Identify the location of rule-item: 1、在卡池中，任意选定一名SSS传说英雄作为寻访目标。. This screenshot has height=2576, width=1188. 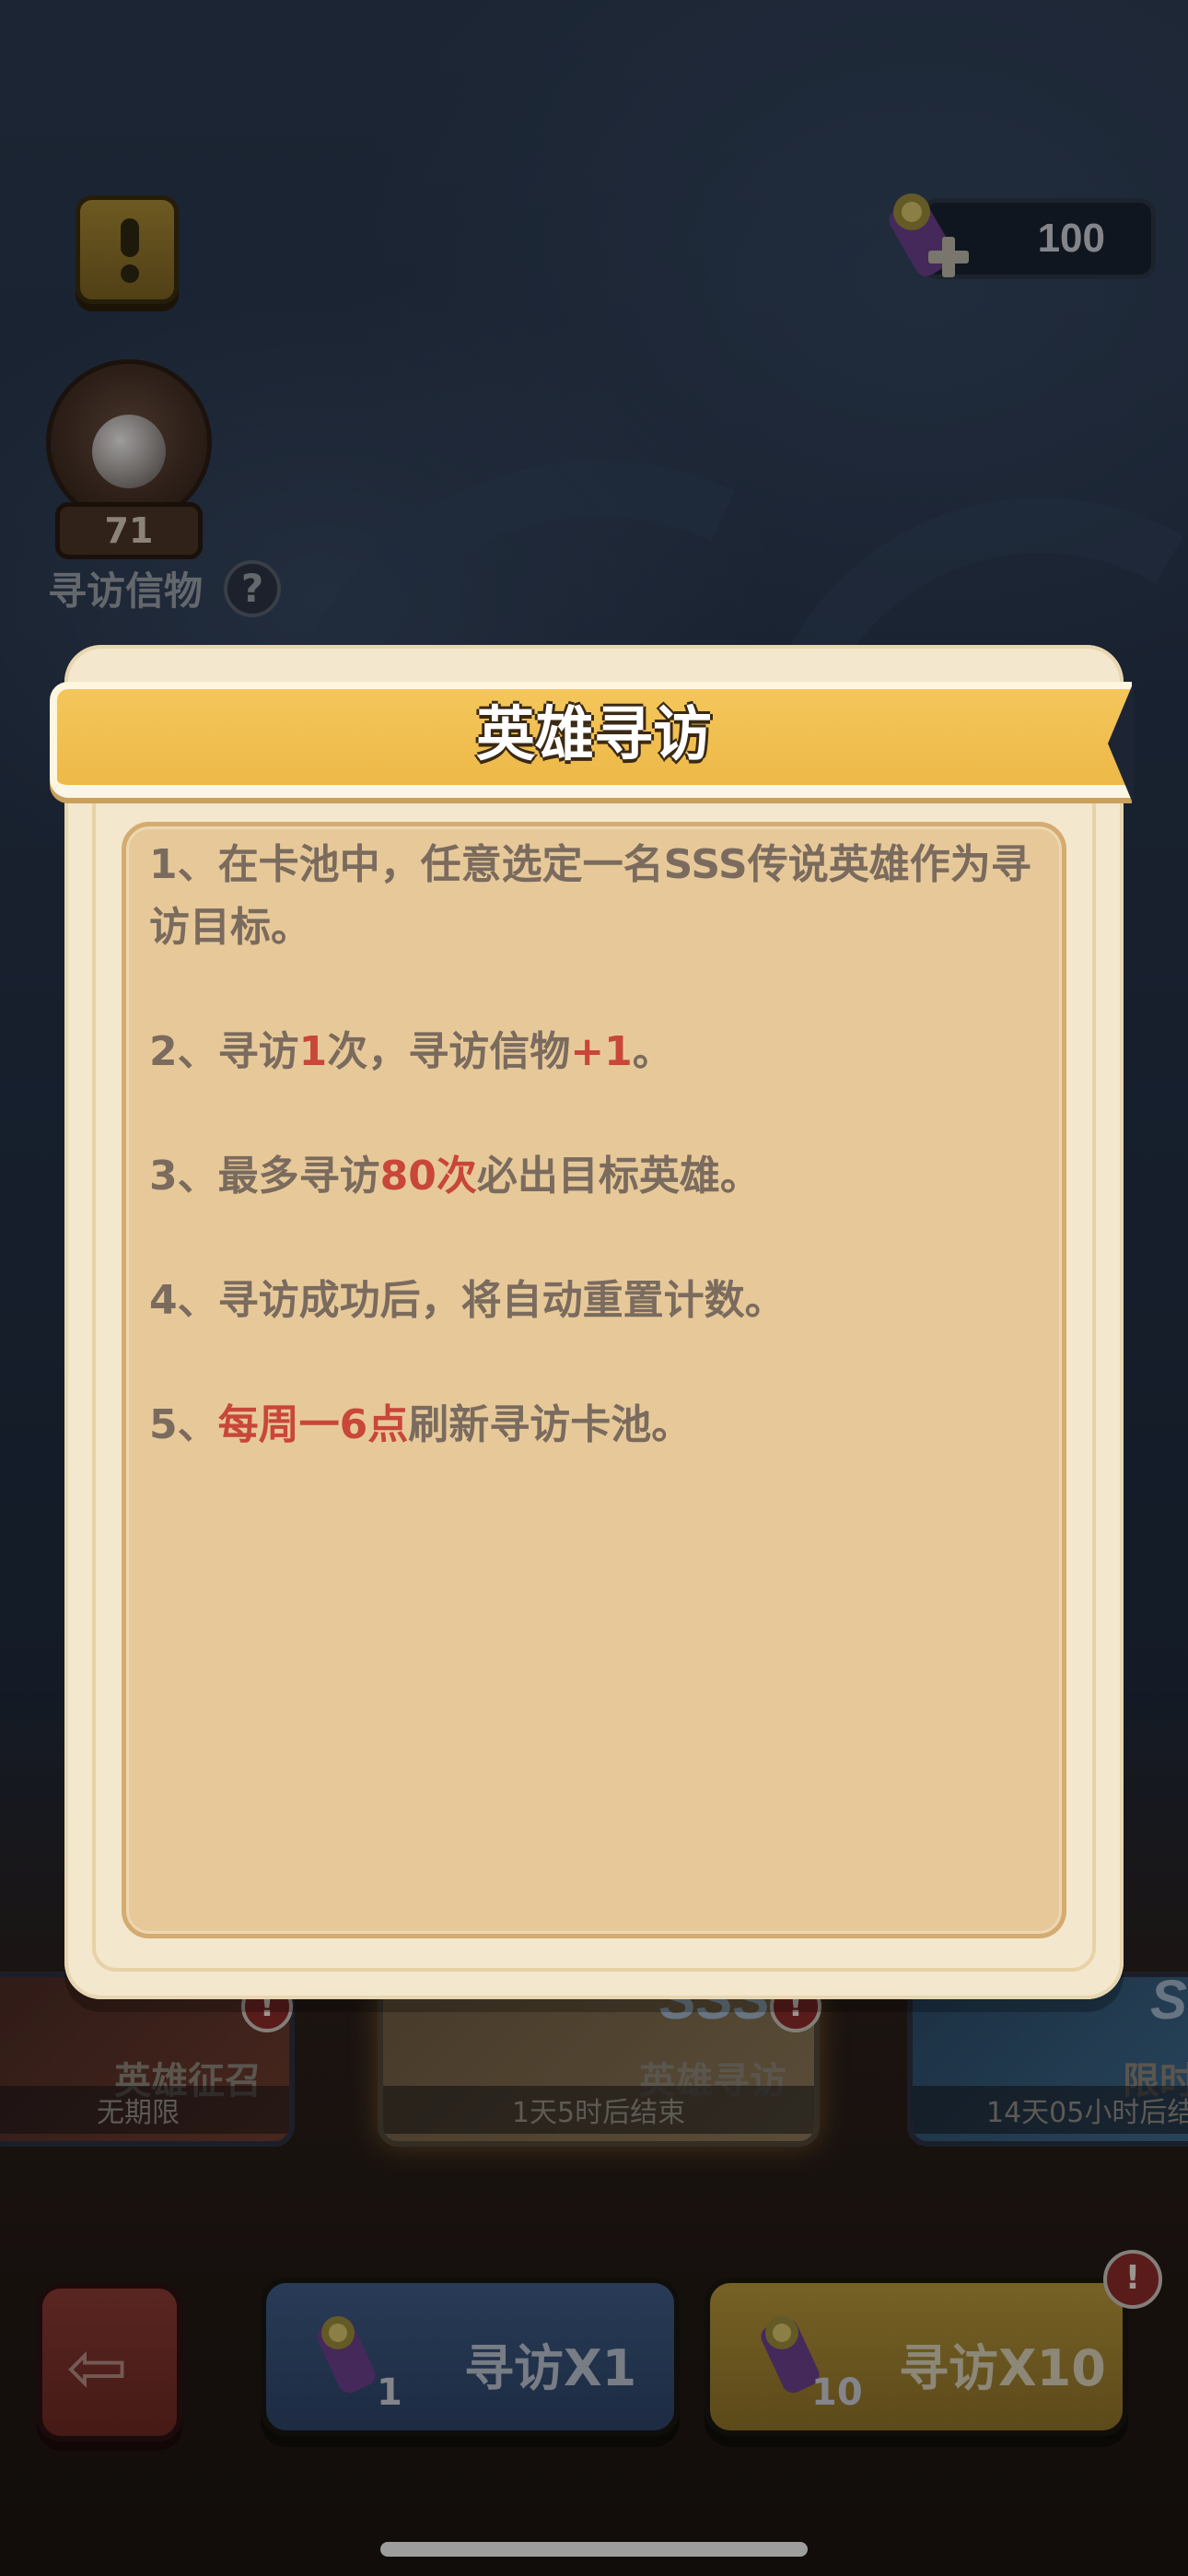
(591, 896).